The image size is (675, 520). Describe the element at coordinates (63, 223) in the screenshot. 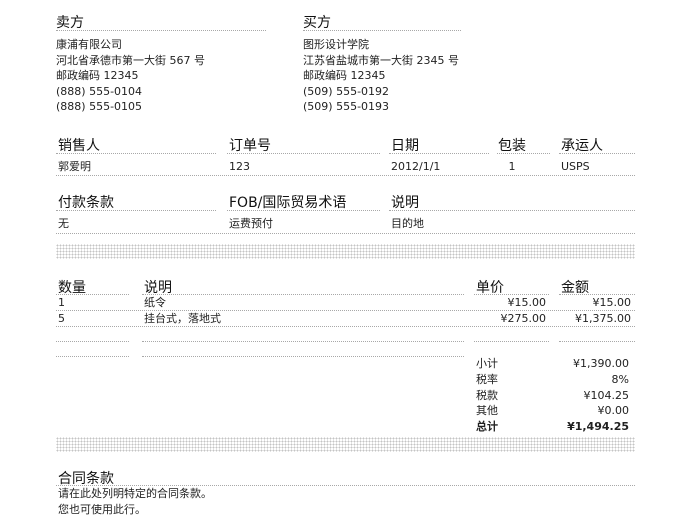

I see `payment-terms-value: 无` at that location.